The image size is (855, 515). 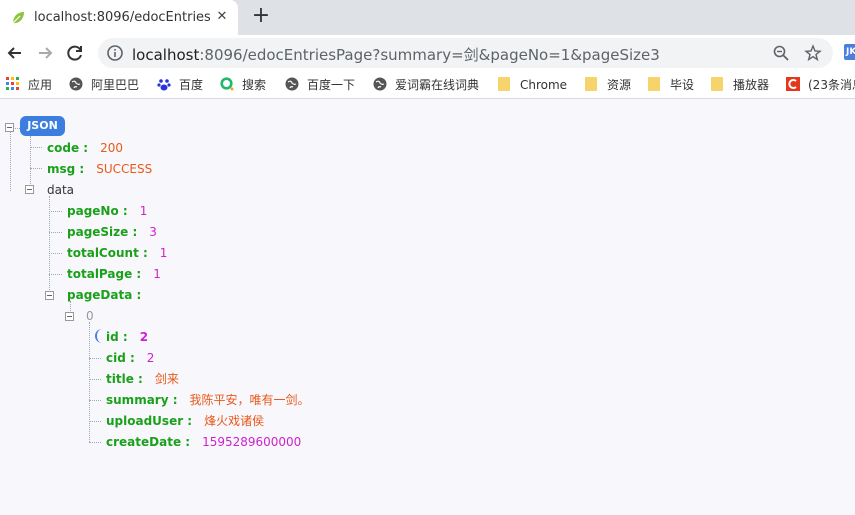 What do you see at coordinates (185, 421) in the screenshot?
I see `json-row-uploaduser: uploadUser : 烽火戏诸侯` at bounding box center [185, 421].